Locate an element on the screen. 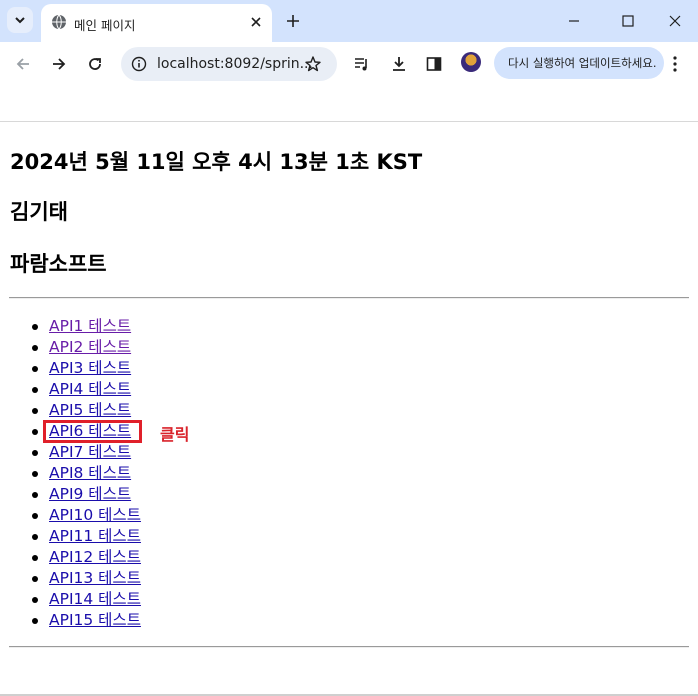 This screenshot has width=698, height=696. api-link: API7 테스트 is located at coordinates (90, 452).